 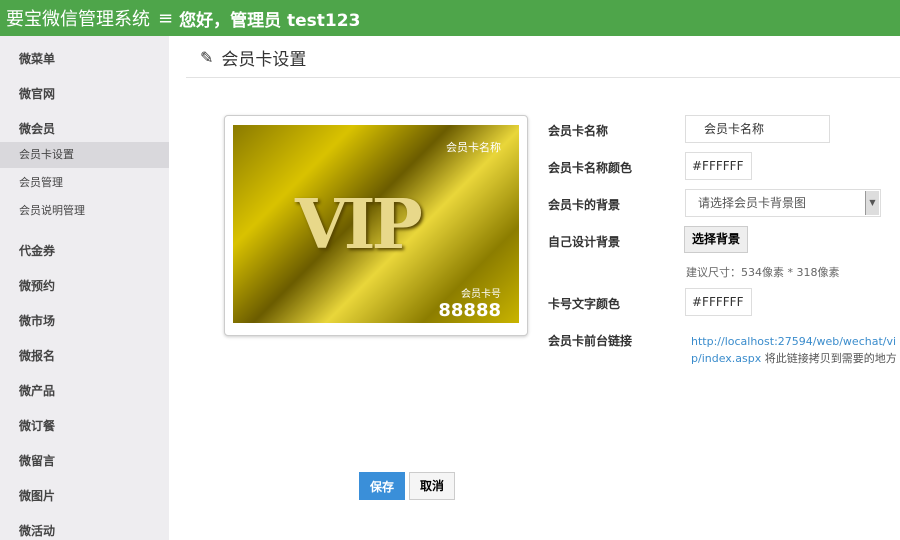 What do you see at coordinates (84, 211) in the screenshot?
I see `sidebar-subitem-member-info: 会员说明管理` at bounding box center [84, 211].